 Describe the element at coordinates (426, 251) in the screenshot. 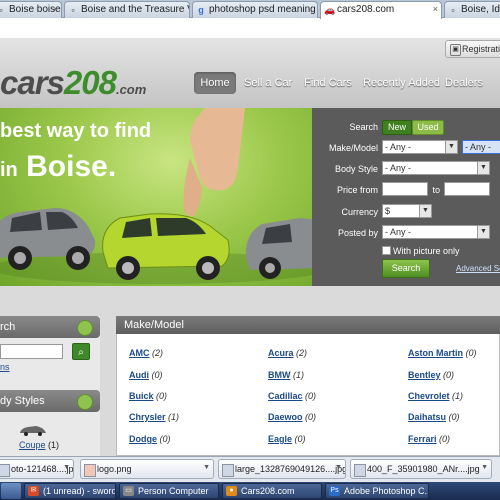

I see `with-picture-label: With picture only` at that location.